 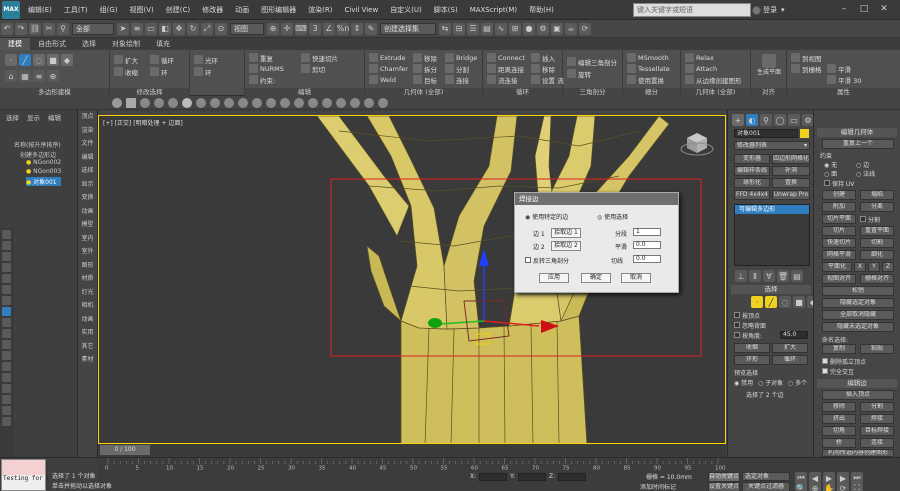 I want to click on layer-icon: ☰, so click(x=473, y=28).